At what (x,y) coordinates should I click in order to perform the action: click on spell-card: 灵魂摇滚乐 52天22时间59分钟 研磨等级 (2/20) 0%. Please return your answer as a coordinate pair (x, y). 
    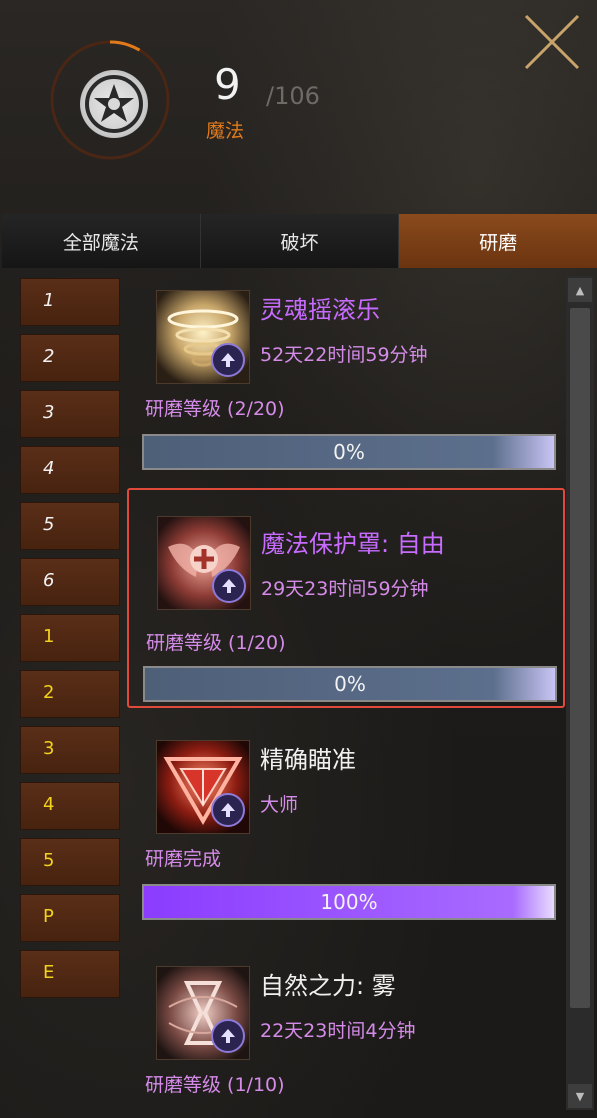
    Looking at the image, I should click on (346, 380).